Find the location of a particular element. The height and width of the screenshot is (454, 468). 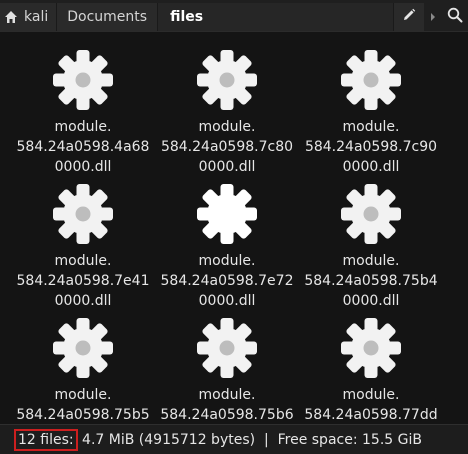

file-item: module. 584.24a0598.7e41 0000.dll is located at coordinates (83, 245).